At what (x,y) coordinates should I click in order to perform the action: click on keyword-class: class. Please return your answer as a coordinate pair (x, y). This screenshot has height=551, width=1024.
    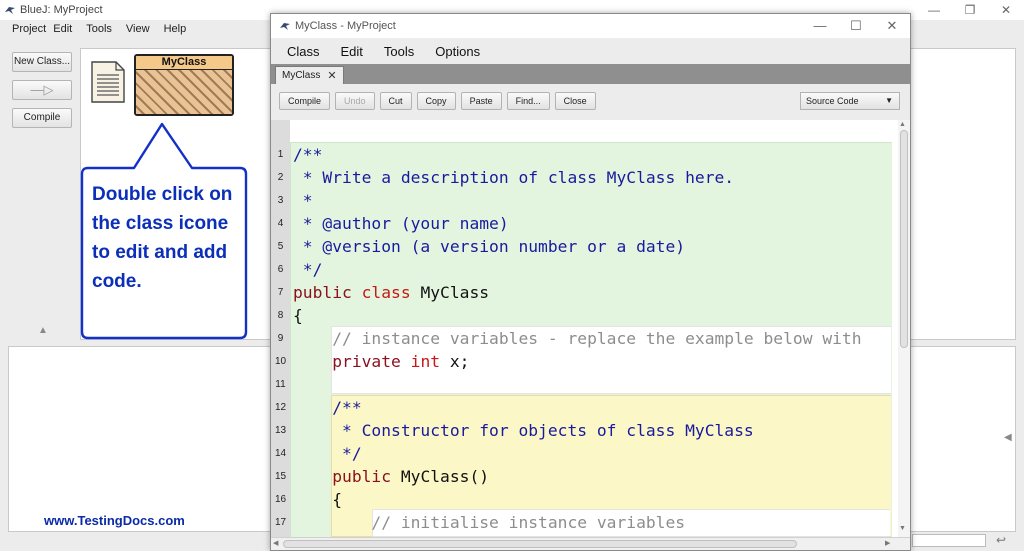
    Looking at the image, I should click on (386, 292).